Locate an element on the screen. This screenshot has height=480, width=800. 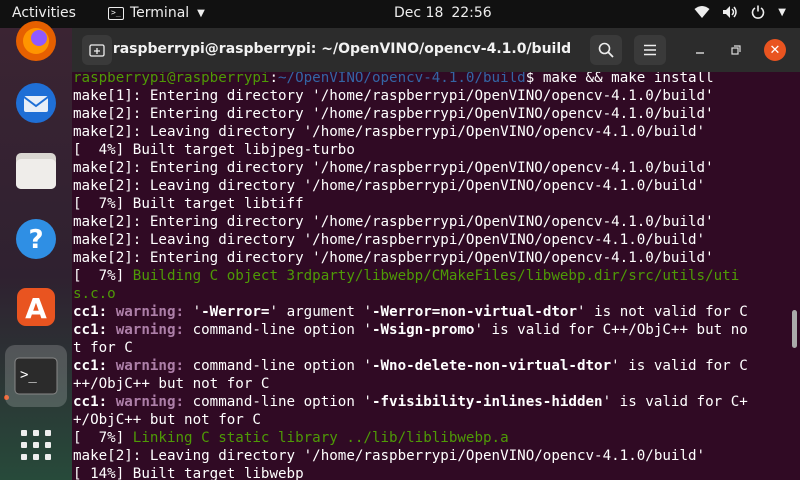
terminal-text: [ 4%] Built target libjpeg-turbo is located at coordinates (214, 150).